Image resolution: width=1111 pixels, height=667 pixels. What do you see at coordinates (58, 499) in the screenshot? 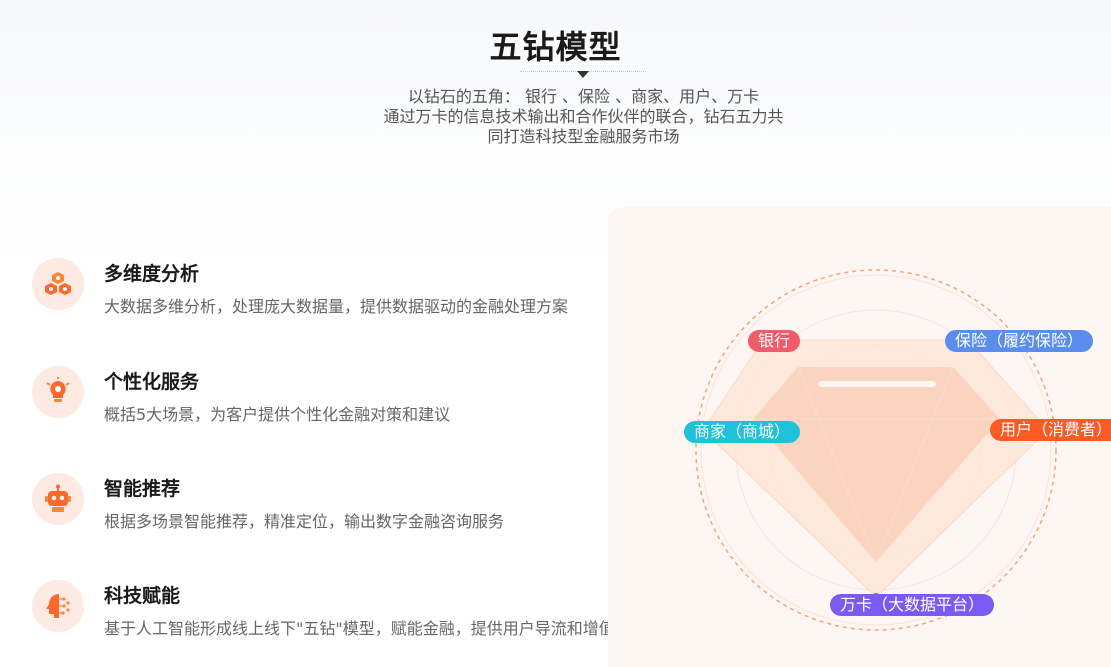
I see `robot-icon` at bounding box center [58, 499].